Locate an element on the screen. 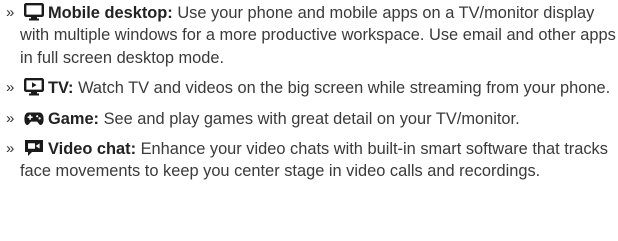 Image resolution: width=618 pixels, height=241 pixels. monitor-icon is located at coordinates (34, 12).